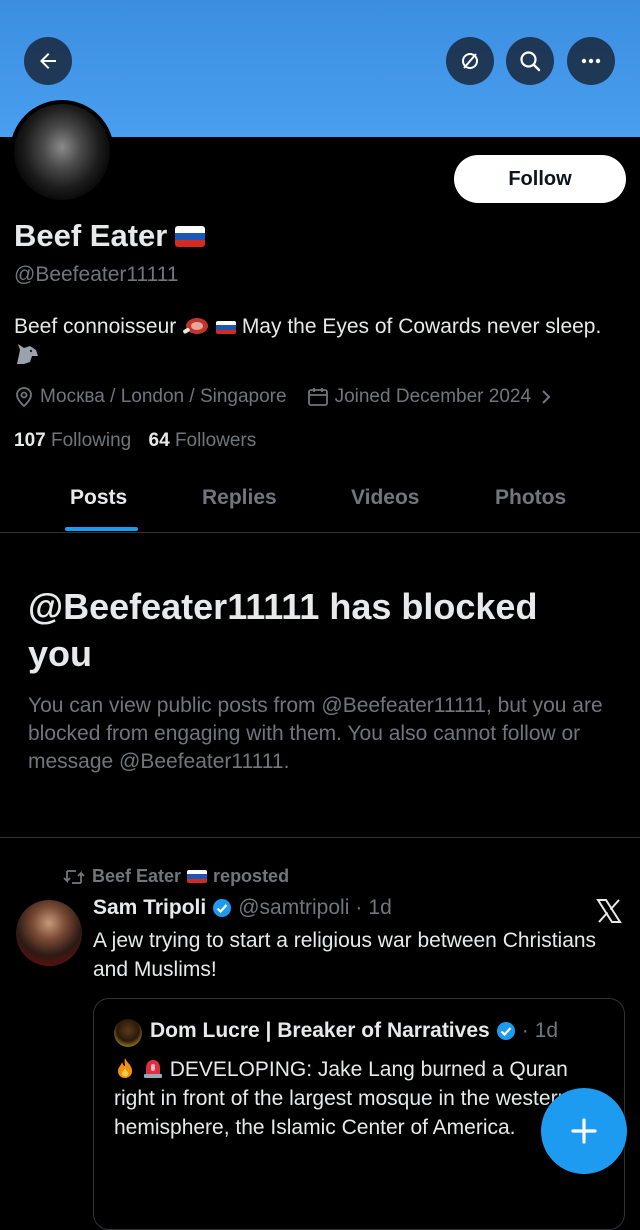  What do you see at coordinates (385, 498) in the screenshot?
I see `tab-videos: Videos` at bounding box center [385, 498].